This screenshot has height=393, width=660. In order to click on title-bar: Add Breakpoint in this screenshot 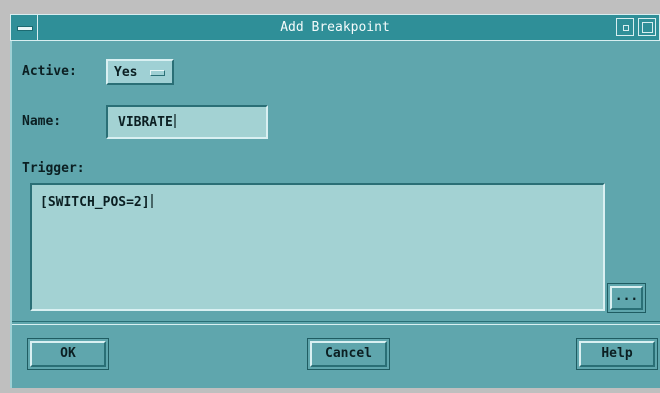, I will do `click(335, 27)`.